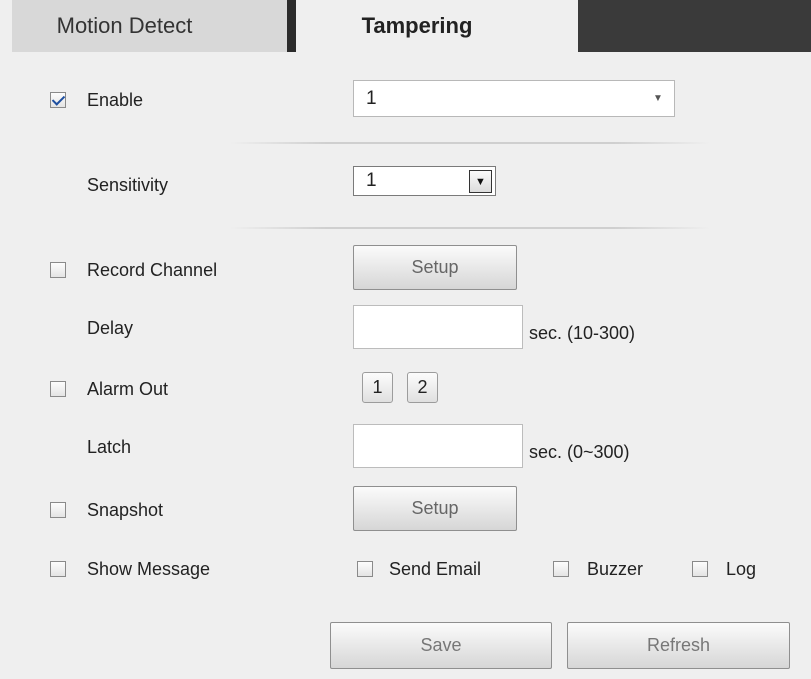  What do you see at coordinates (110, 328) in the screenshot?
I see `delay-label: Delay` at bounding box center [110, 328].